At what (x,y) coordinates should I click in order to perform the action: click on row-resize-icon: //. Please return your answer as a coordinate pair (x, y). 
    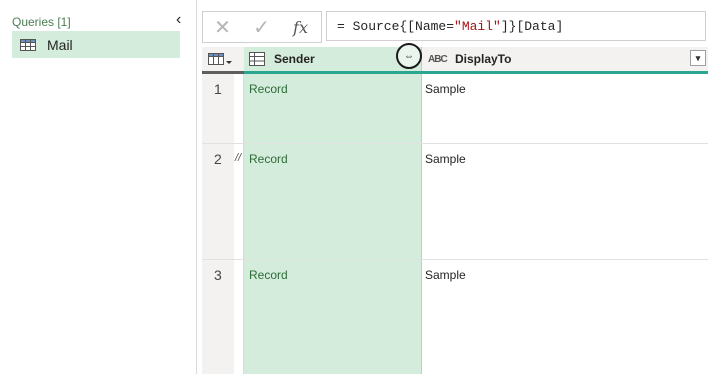
    Looking at the image, I should click on (238, 158).